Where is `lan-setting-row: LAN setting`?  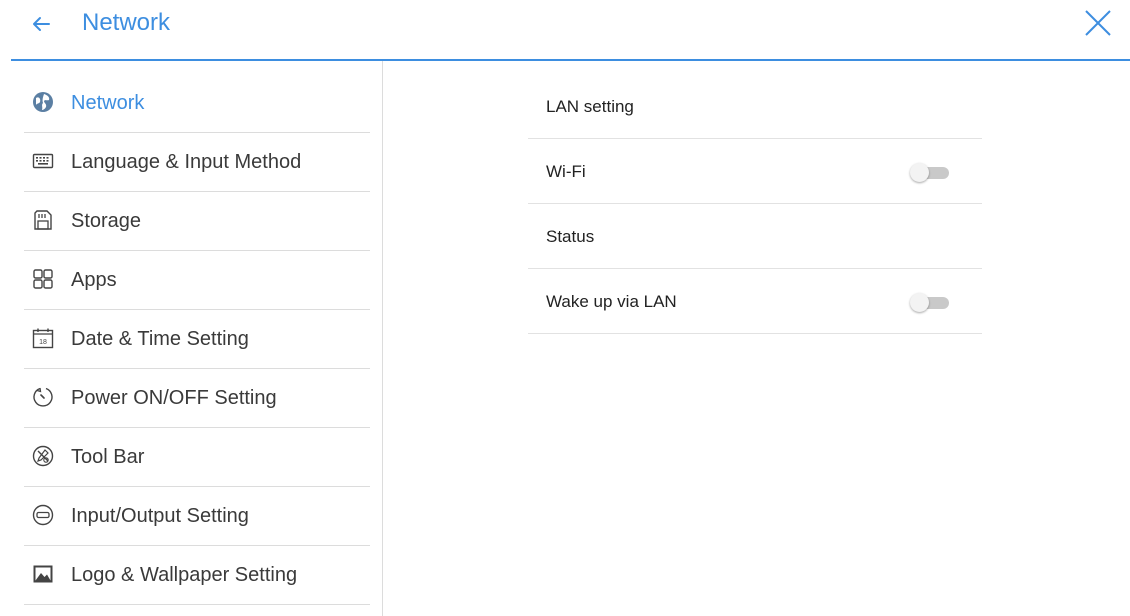 lan-setting-row: LAN setting is located at coordinates (755, 106).